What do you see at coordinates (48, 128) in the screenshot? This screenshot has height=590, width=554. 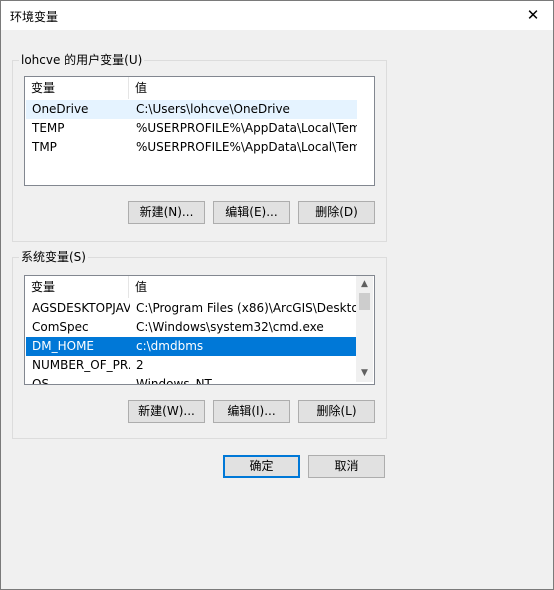 I see `variable-name: TEMP` at bounding box center [48, 128].